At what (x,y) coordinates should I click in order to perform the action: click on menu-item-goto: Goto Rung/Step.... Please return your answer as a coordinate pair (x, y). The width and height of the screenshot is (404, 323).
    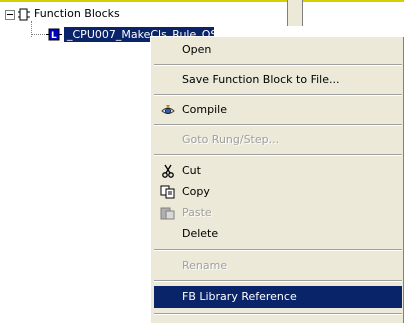
    Looking at the image, I should click on (278, 140).